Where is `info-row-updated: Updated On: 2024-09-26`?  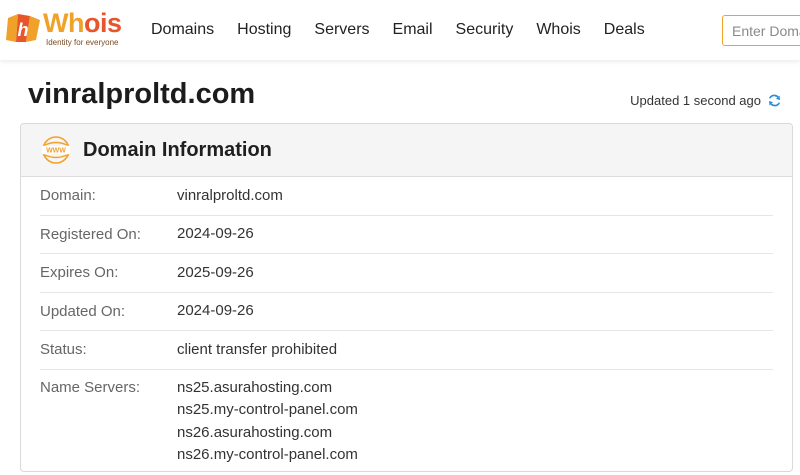 info-row-updated: Updated On: 2024-09-26 is located at coordinates (406, 312).